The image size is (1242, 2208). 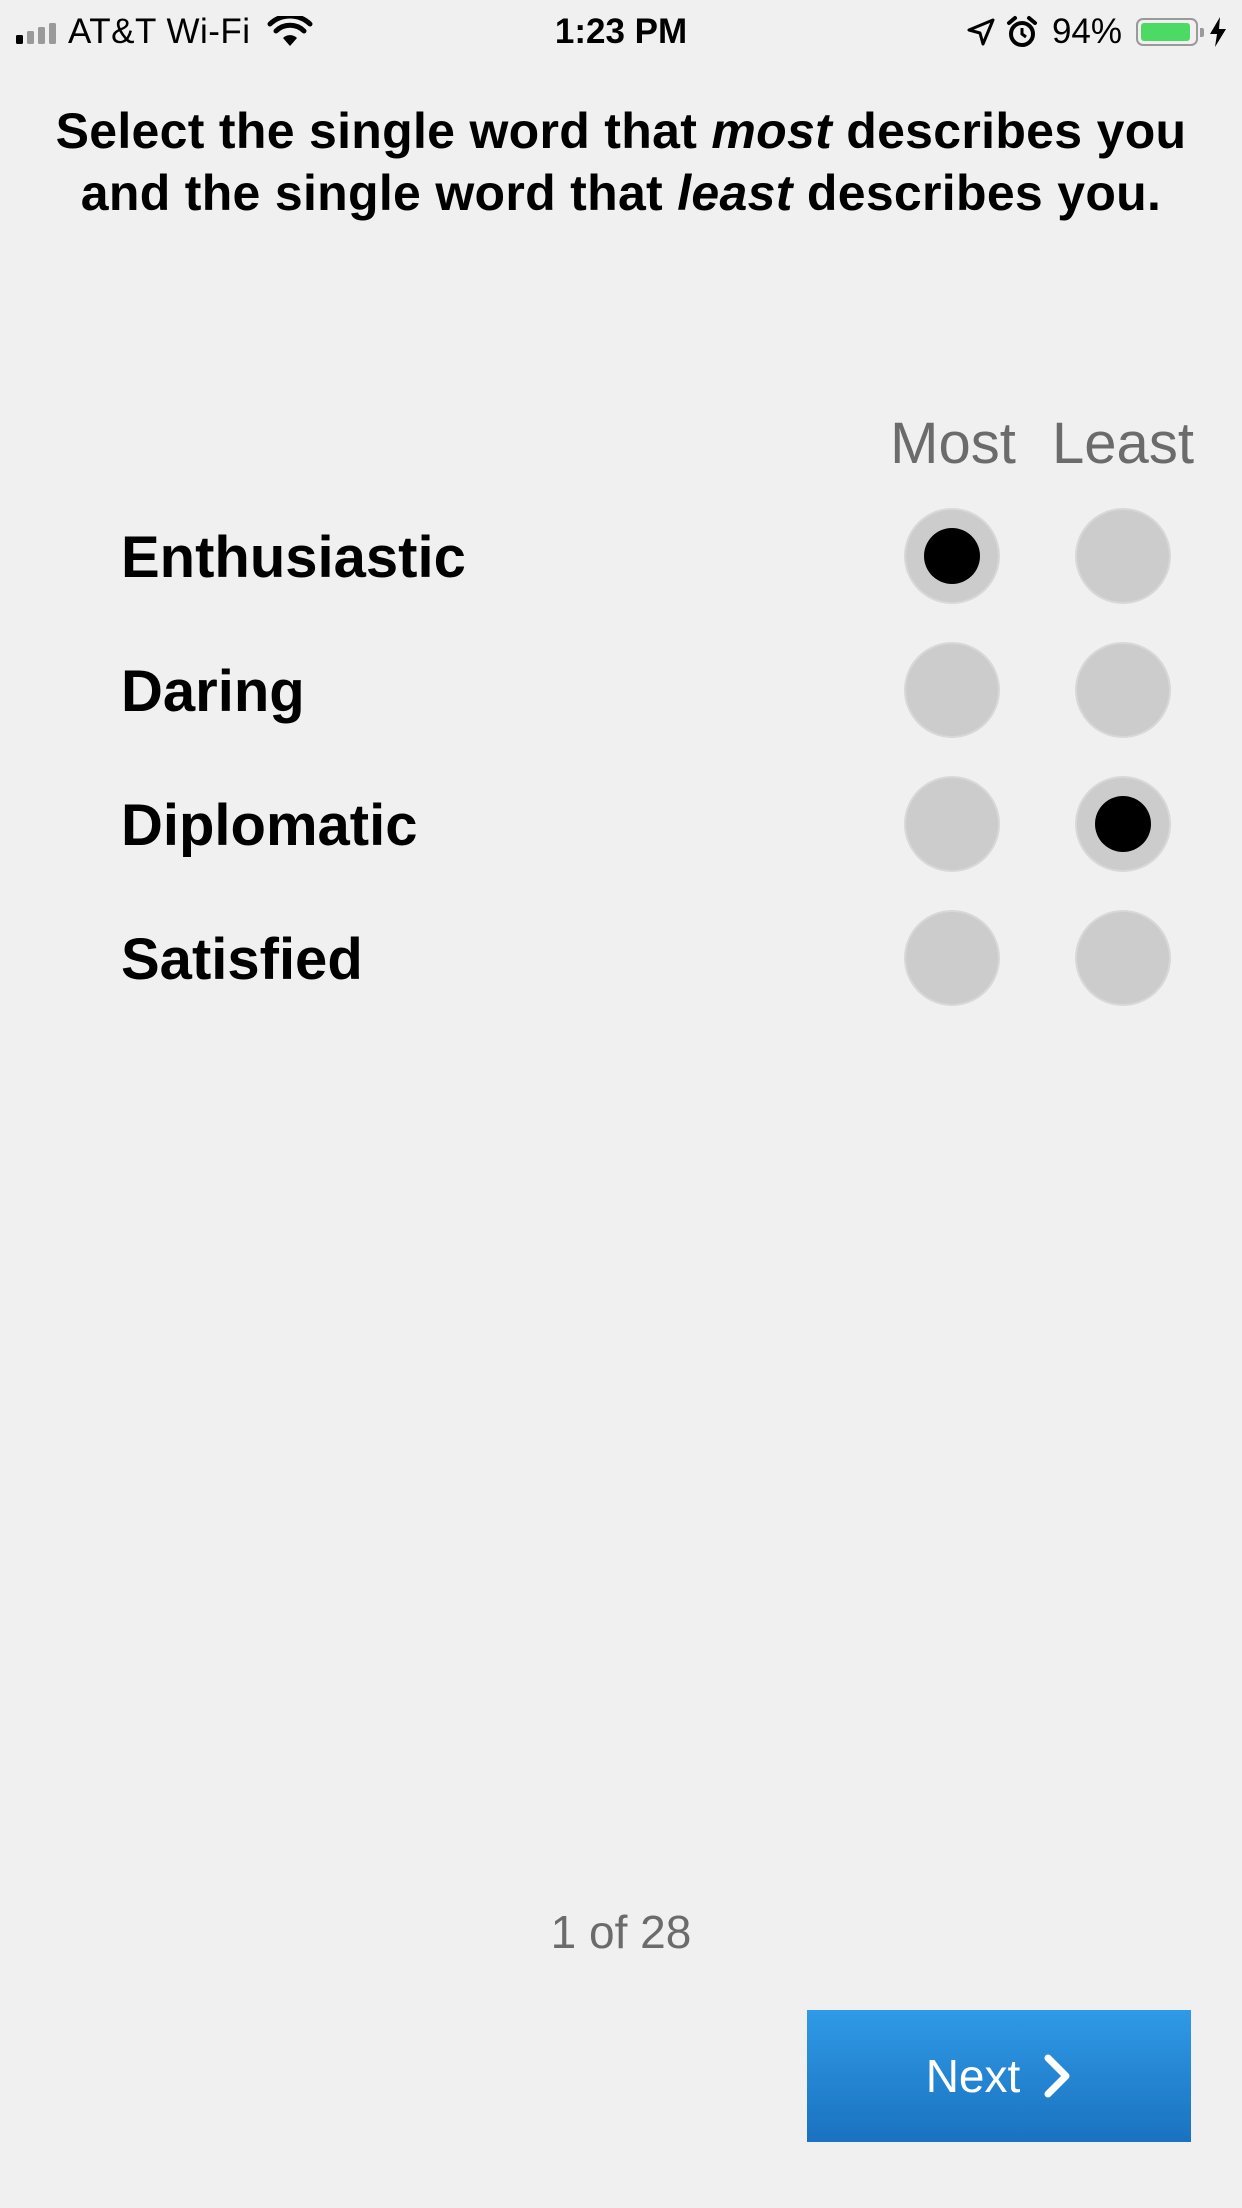 What do you see at coordinates (953, 443) in the screenshot?
I see `column-header-most: Most` at bounding box center [953, 443].